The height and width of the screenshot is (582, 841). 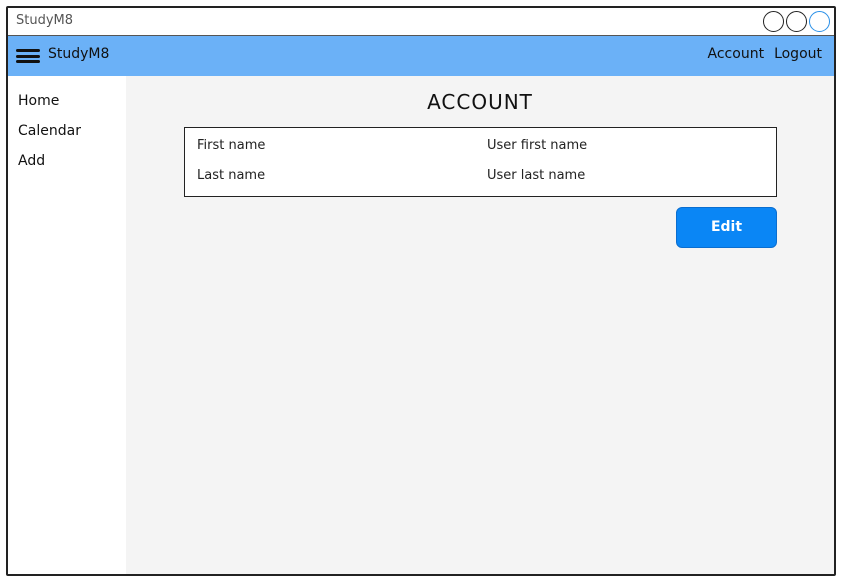 I want to click on last-name-label: Last name, so click(x=231, y=175).